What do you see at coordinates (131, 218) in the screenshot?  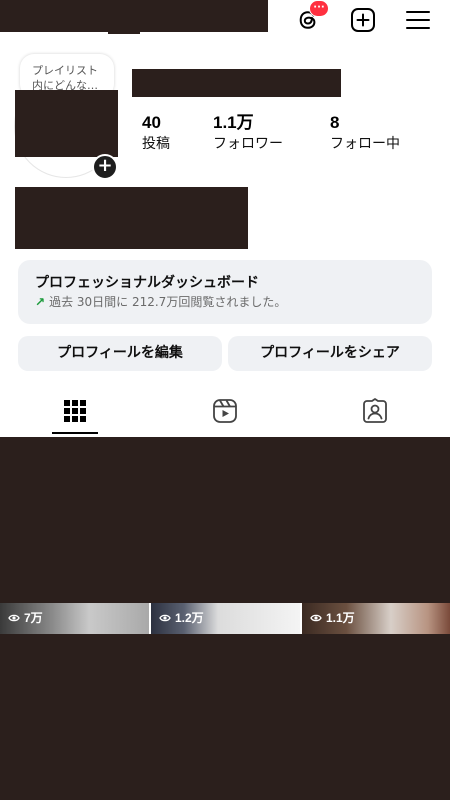 I see `redacted-bio` at bounding box center [131, 218].